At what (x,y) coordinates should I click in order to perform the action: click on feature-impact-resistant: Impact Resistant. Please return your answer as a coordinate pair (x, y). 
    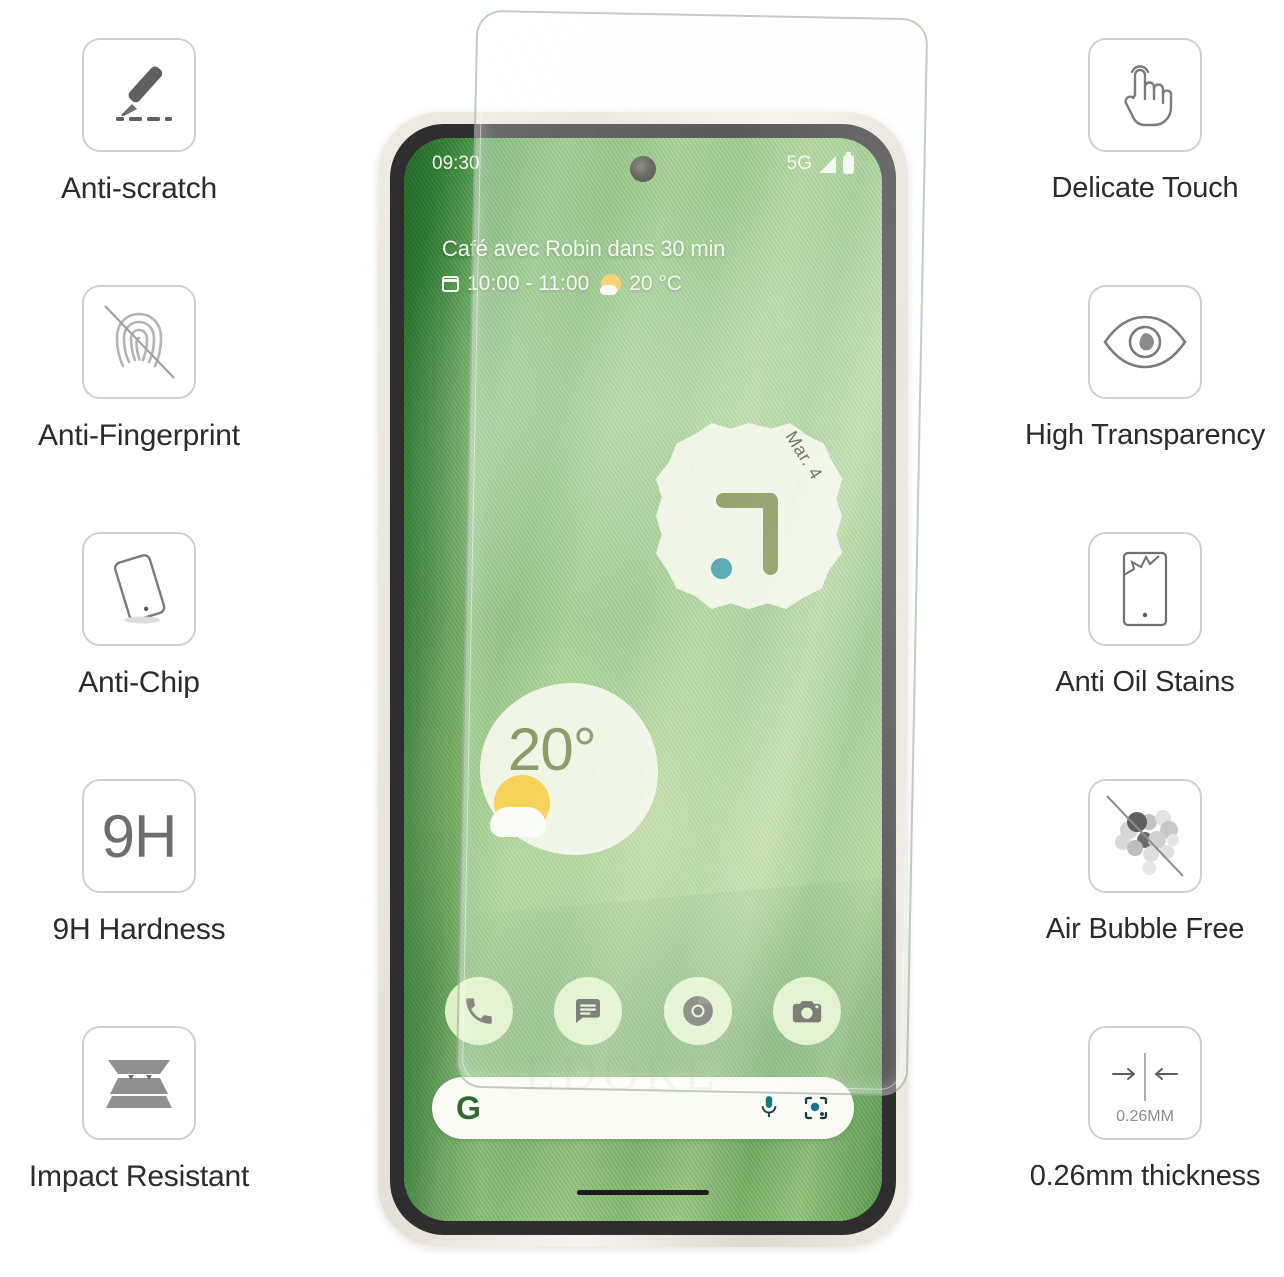
    Looking at the image, I should click on (139, 1149).